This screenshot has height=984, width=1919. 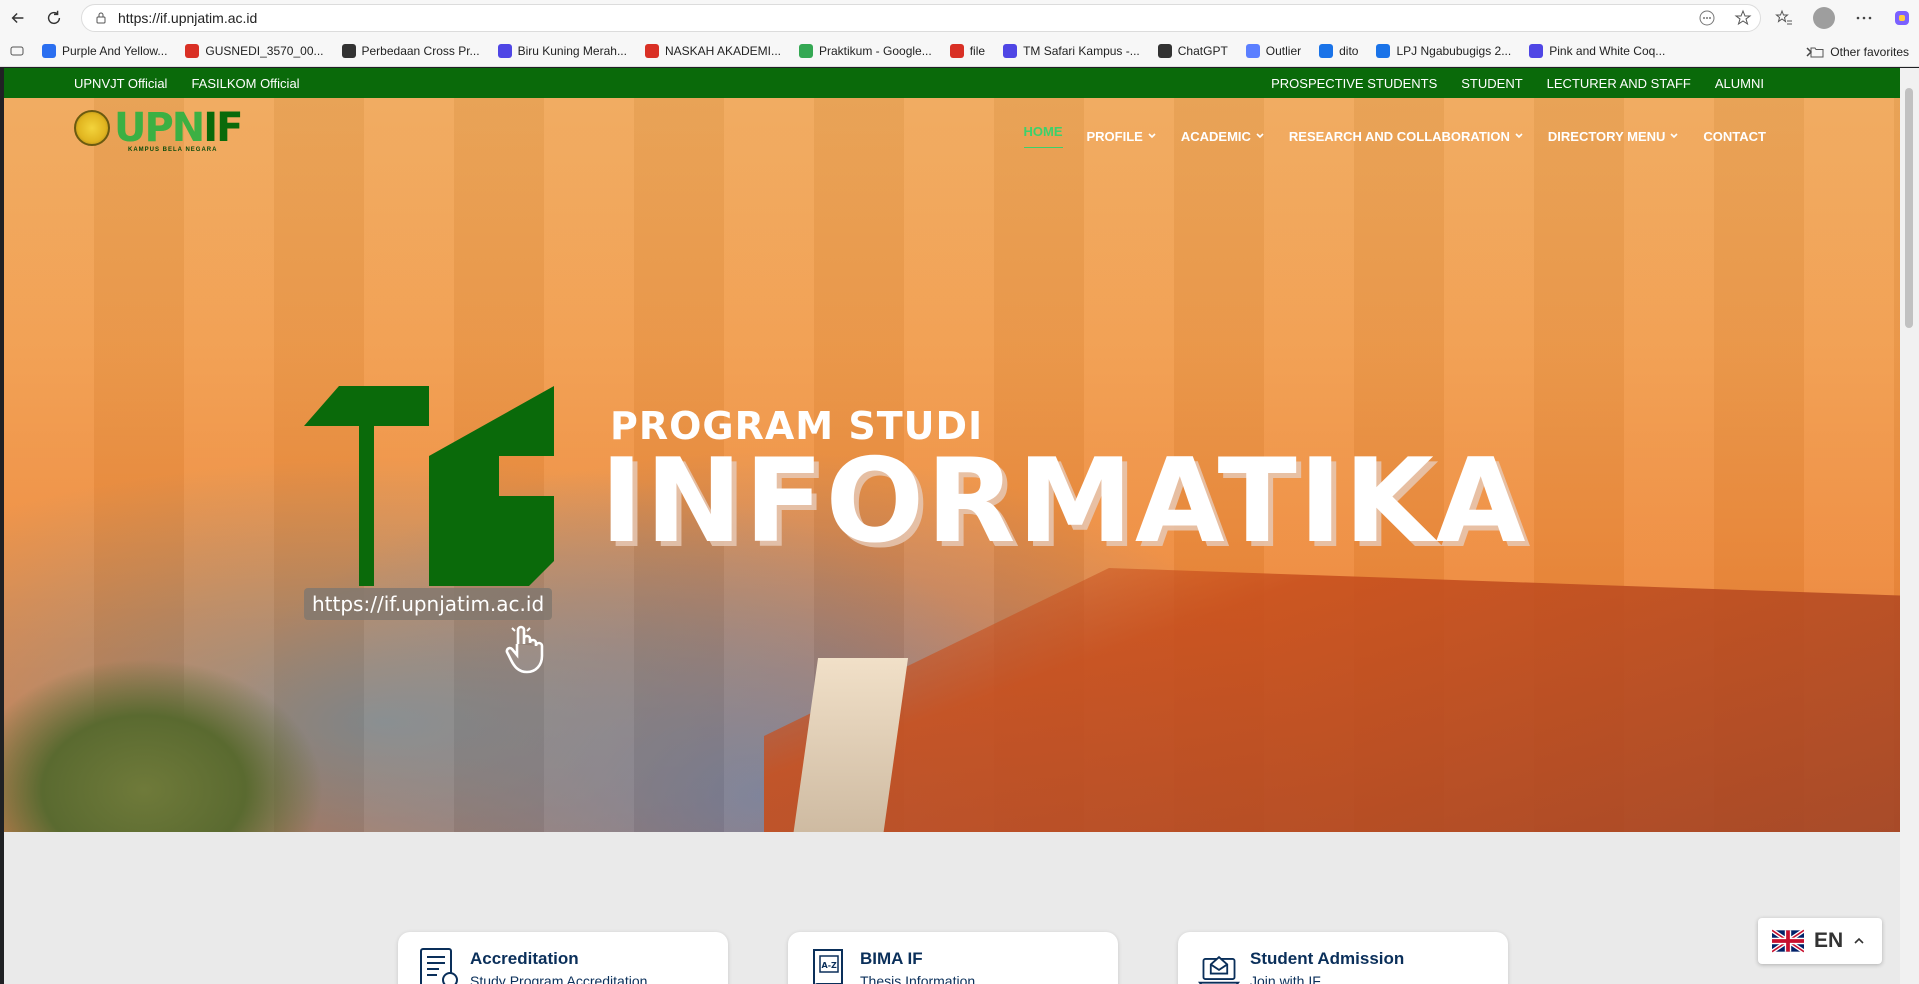 I want to click on card-title: BIMA IF, so click(x=891, y=958).